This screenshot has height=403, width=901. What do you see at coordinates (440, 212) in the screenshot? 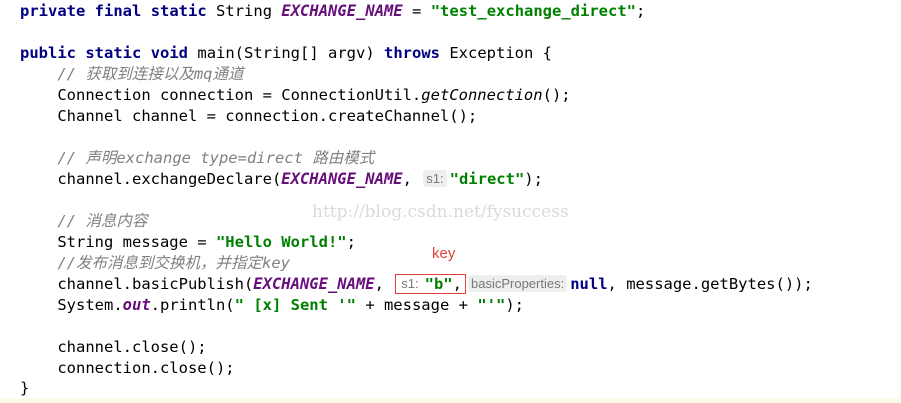
I see `watermark: http://blog.csdn.net/fysuccess` at bounding box center [440, 212].